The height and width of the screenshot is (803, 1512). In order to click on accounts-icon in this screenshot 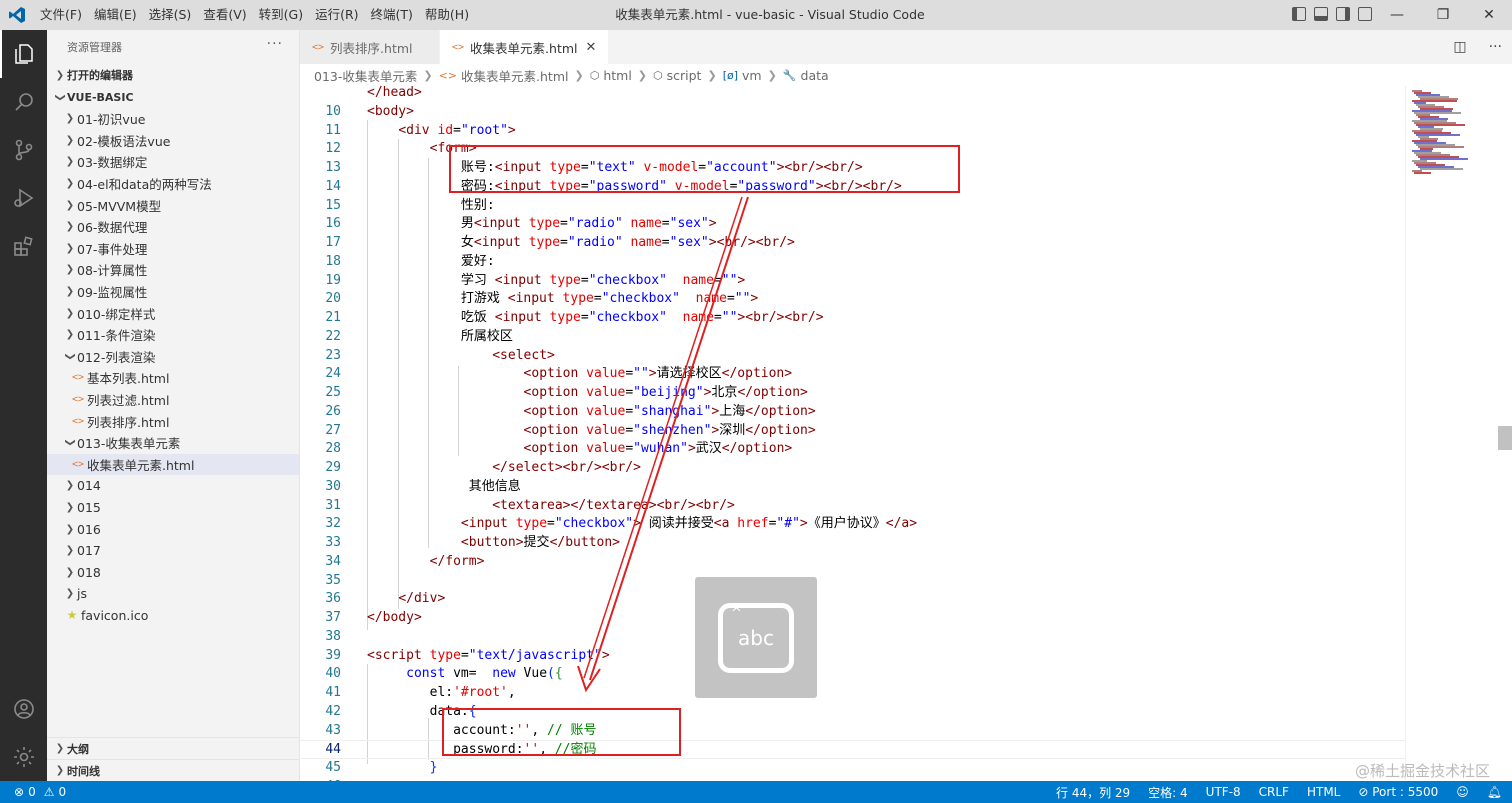, I will do `click(23, 709)`.